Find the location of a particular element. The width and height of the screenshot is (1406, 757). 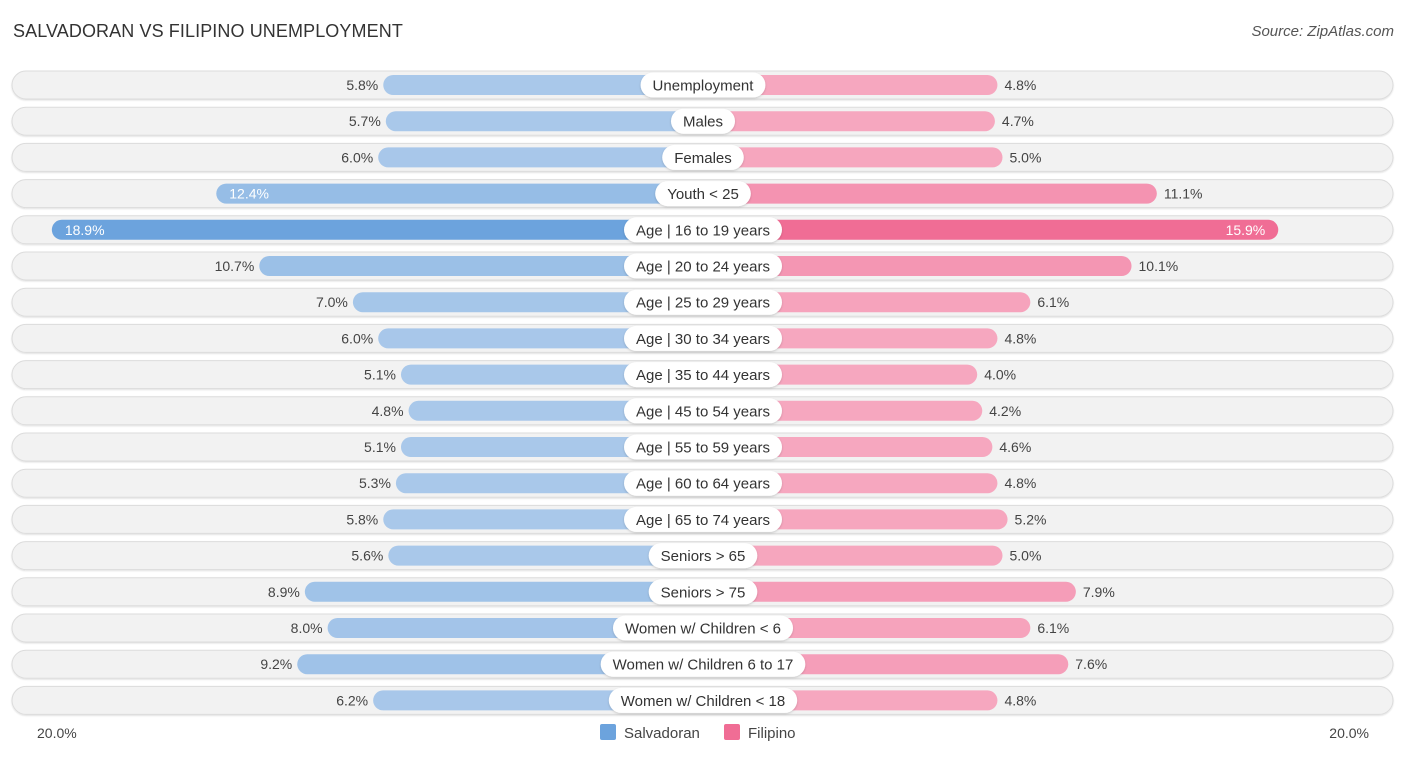

category-label: Women w/ Children 6 to 17 is located at coordinates (703, 665).